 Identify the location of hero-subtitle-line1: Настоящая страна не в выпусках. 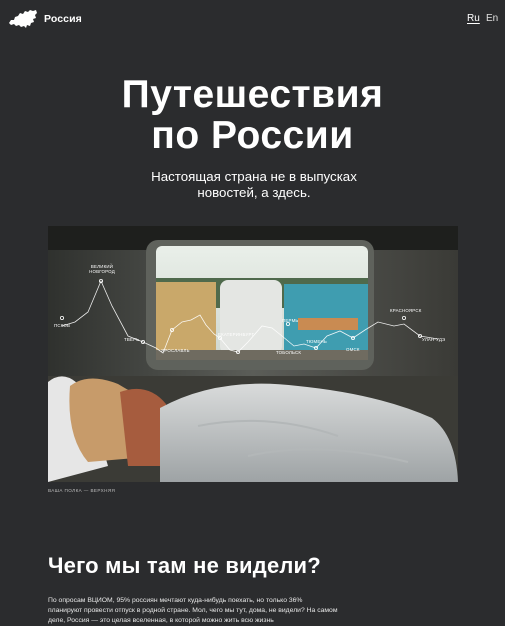
(254, 176).